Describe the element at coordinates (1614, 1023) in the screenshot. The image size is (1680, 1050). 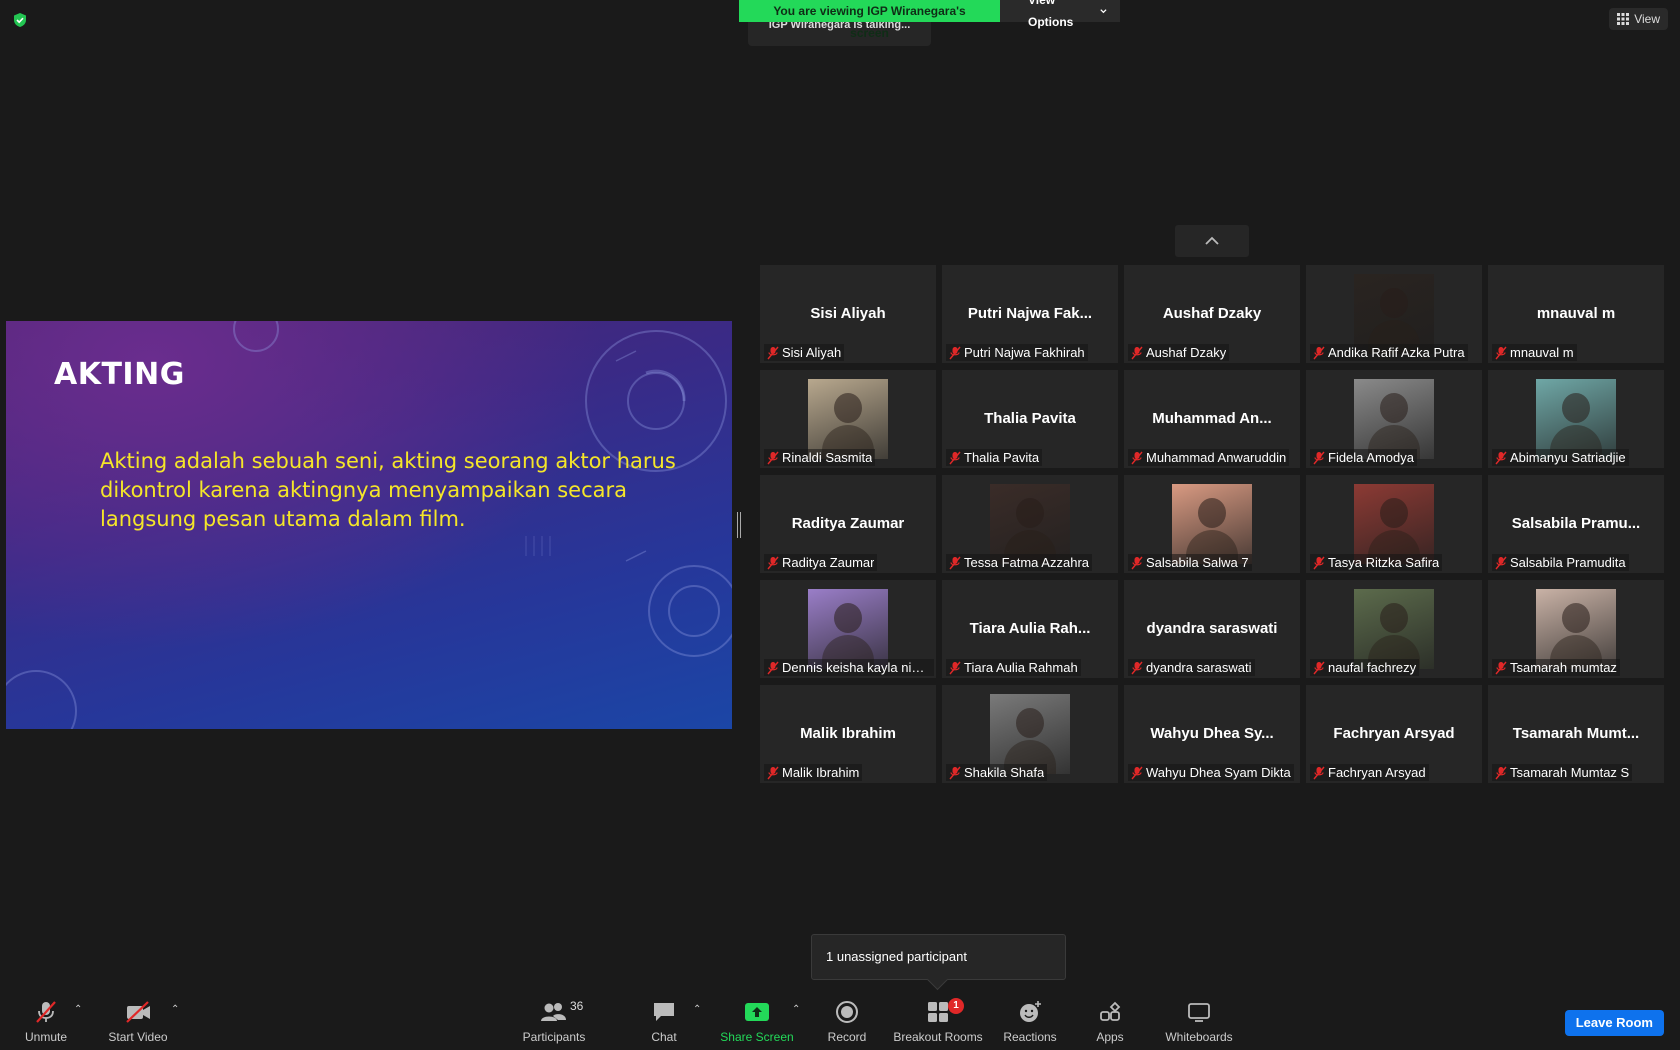
I see `leave-room-button: Leave Room` at that location.